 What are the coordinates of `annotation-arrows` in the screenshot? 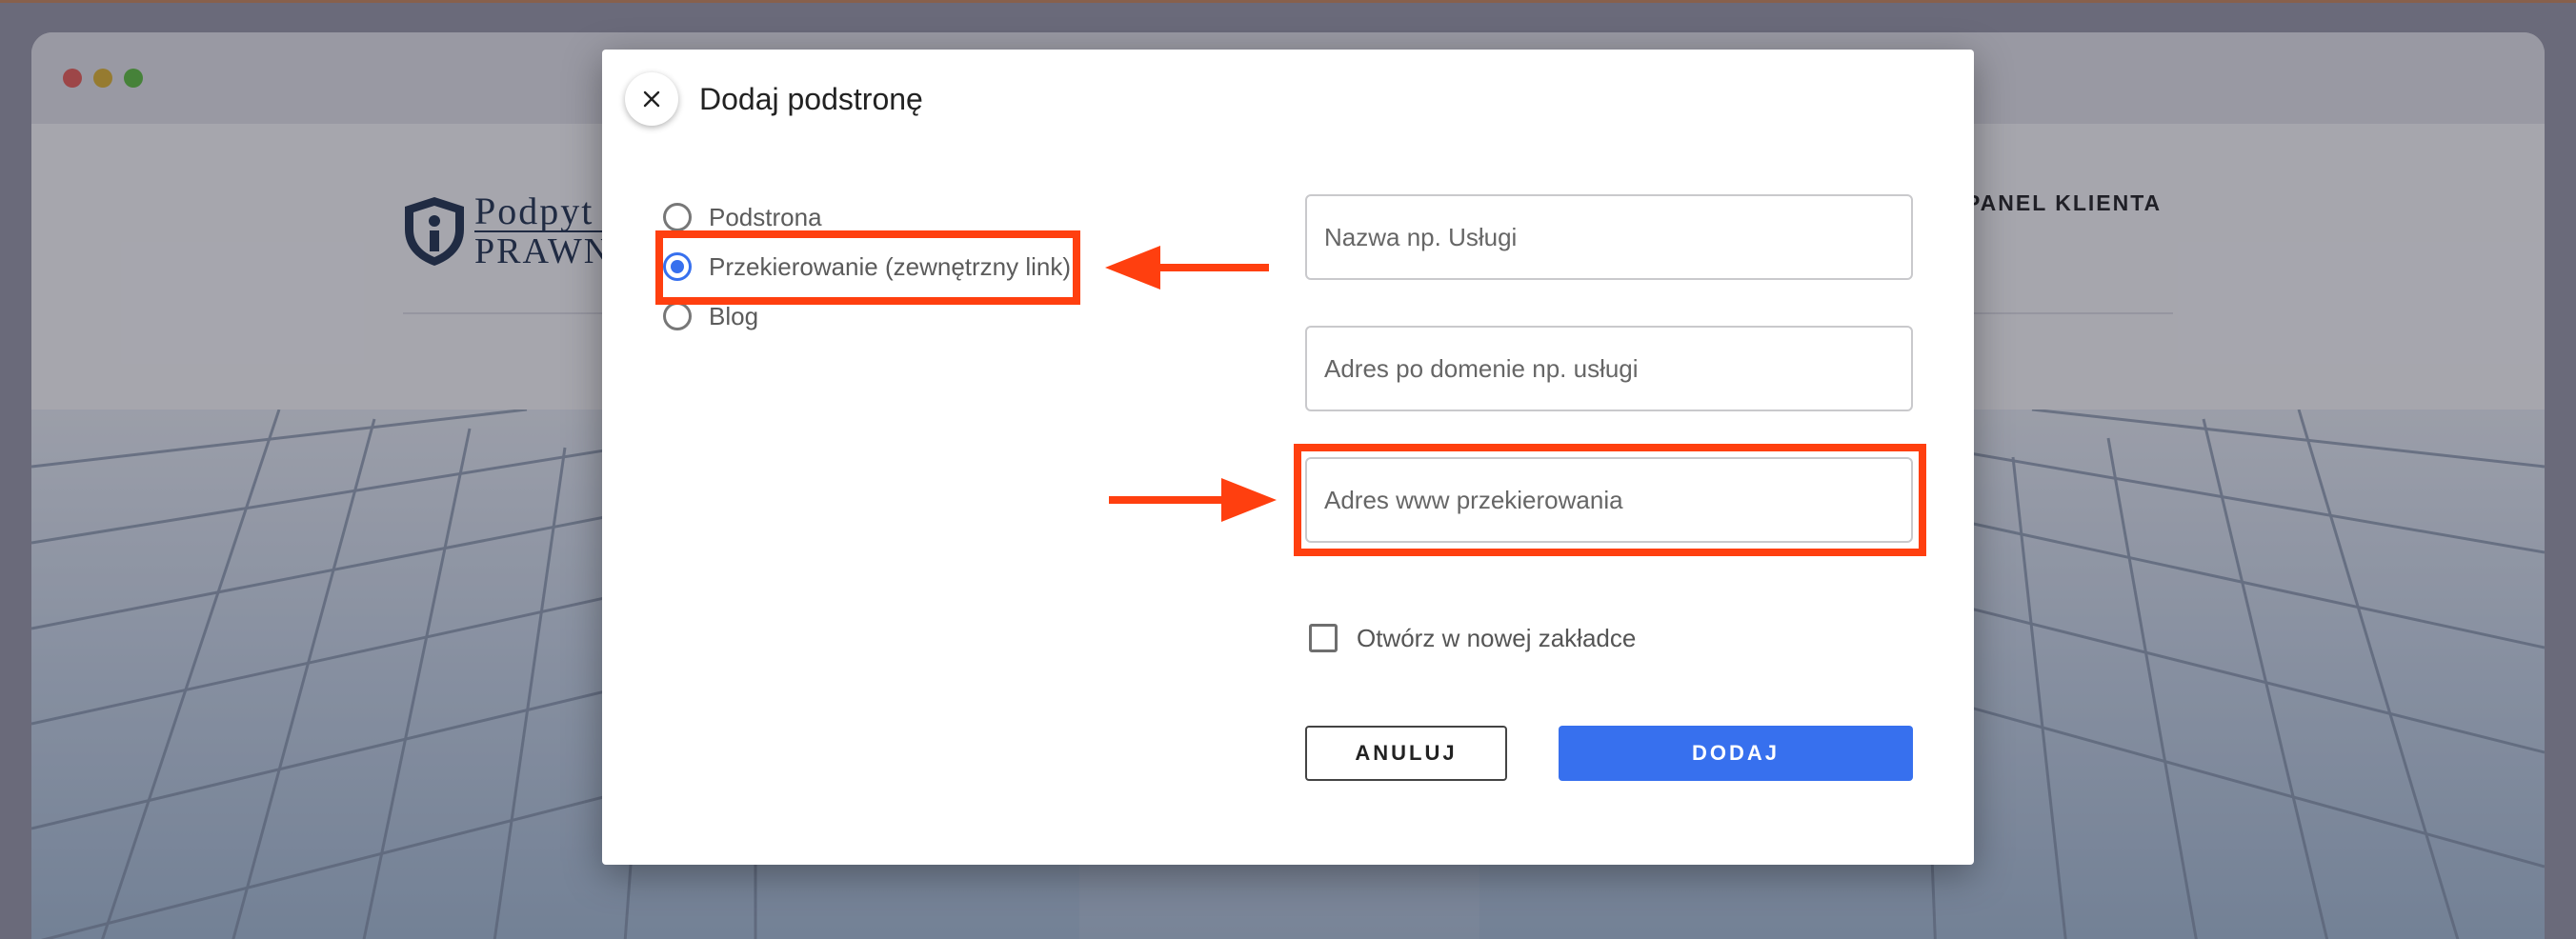 It's located at (1191, 384).